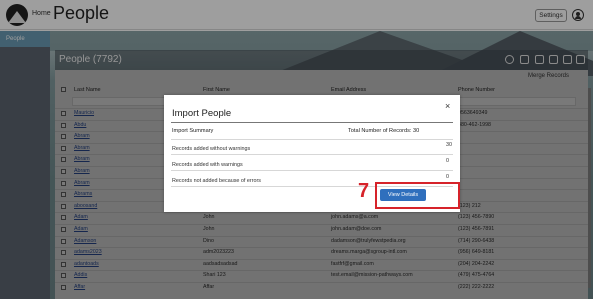 Image resolution: width=593 pixels, height=299 pixels. What do you see at coordinates (417, 195) in the screenshot?
I see `step-highlight-box` at bounding box center [417, 195].